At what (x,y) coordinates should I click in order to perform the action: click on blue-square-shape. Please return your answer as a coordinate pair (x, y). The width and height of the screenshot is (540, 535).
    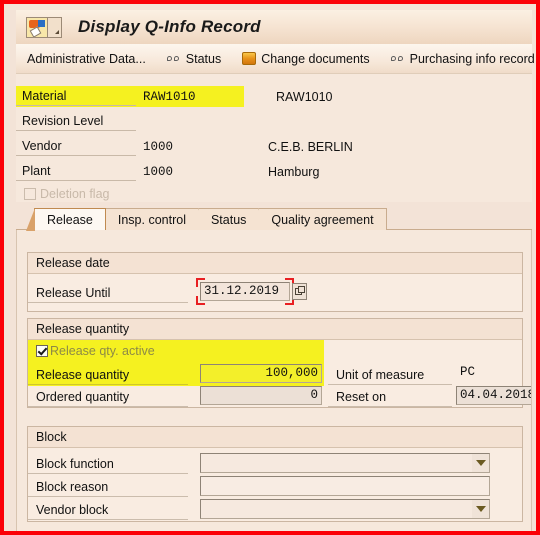
    Looking at the image, I should click on (41, 23).